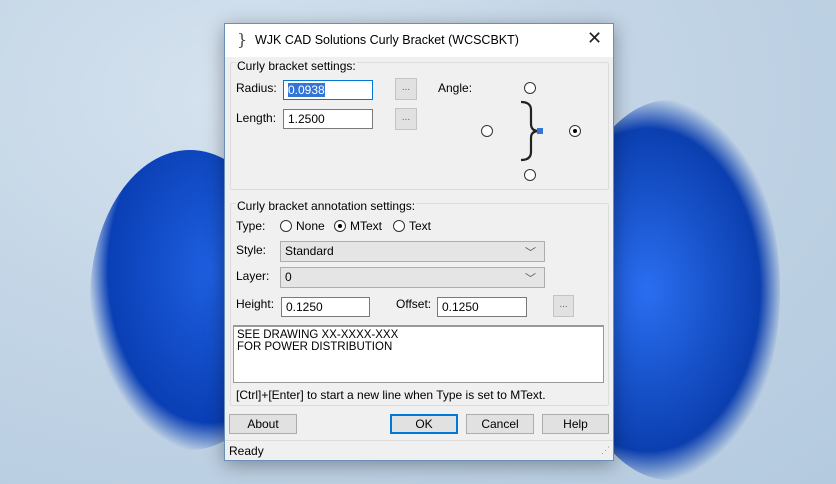 This screenshot has width=836, height=484. Describe the element at coordinates (412, 251) in the screenshot. I see `style-select: Standard ﹀` at that location.